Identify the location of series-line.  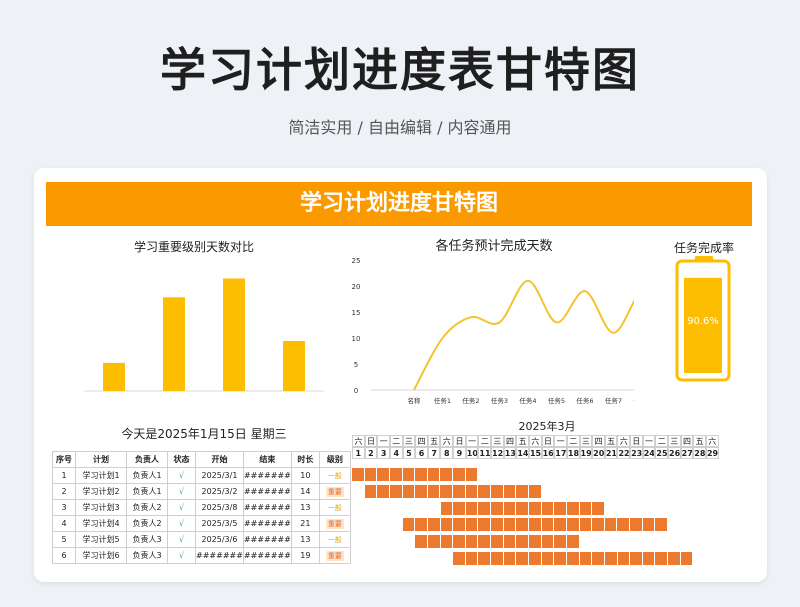
(523, 335).